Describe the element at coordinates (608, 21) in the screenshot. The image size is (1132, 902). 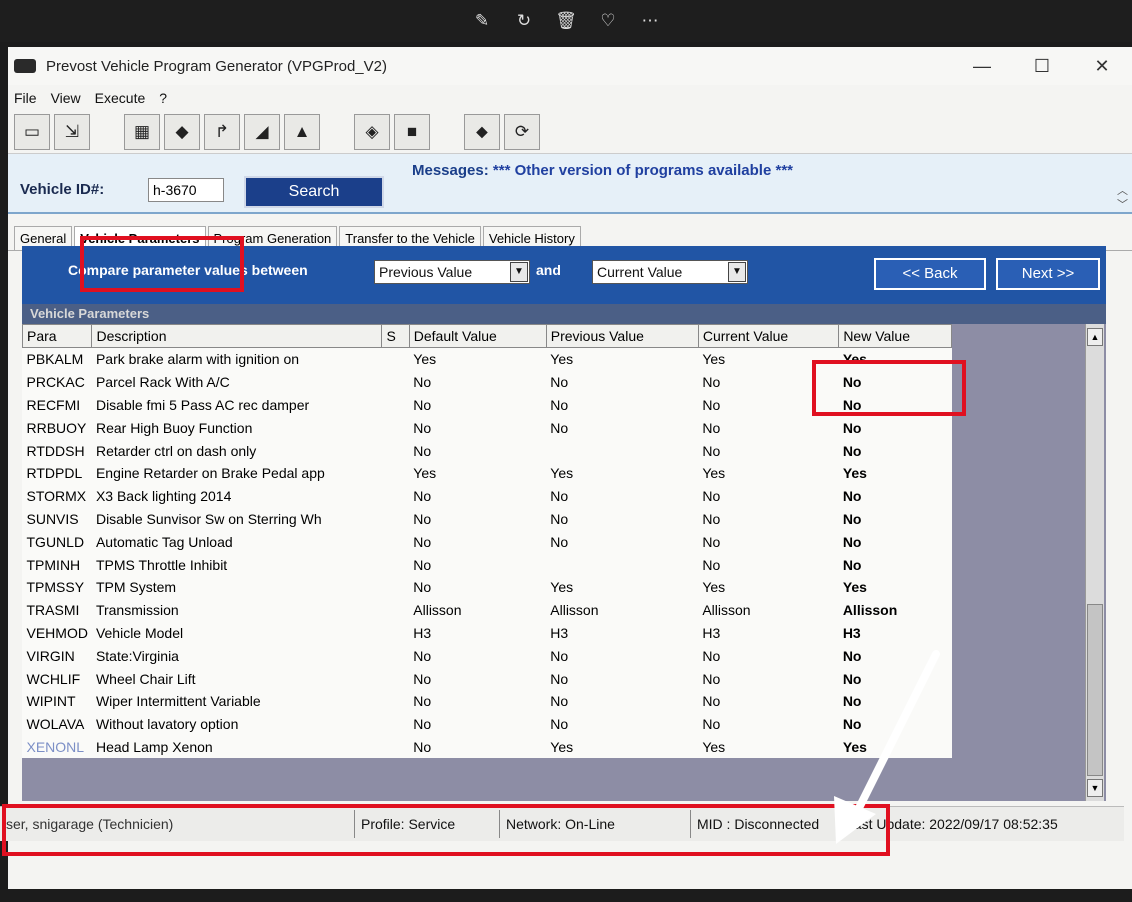
I see `heart-icon: ♡` at that location.